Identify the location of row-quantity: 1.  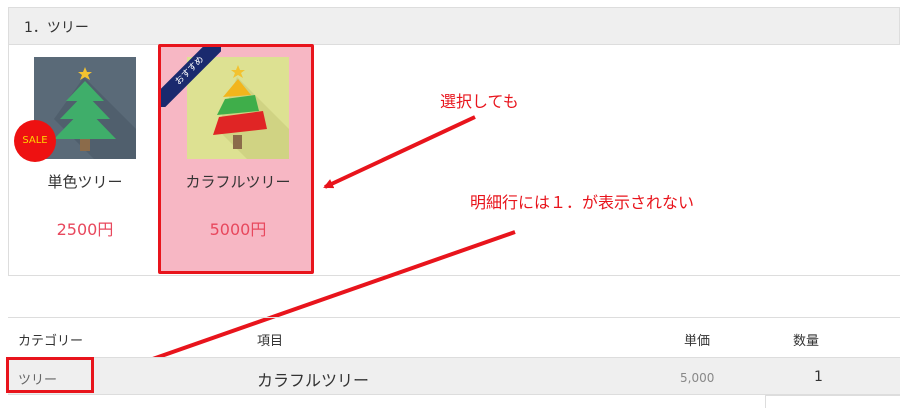
(818, 377).